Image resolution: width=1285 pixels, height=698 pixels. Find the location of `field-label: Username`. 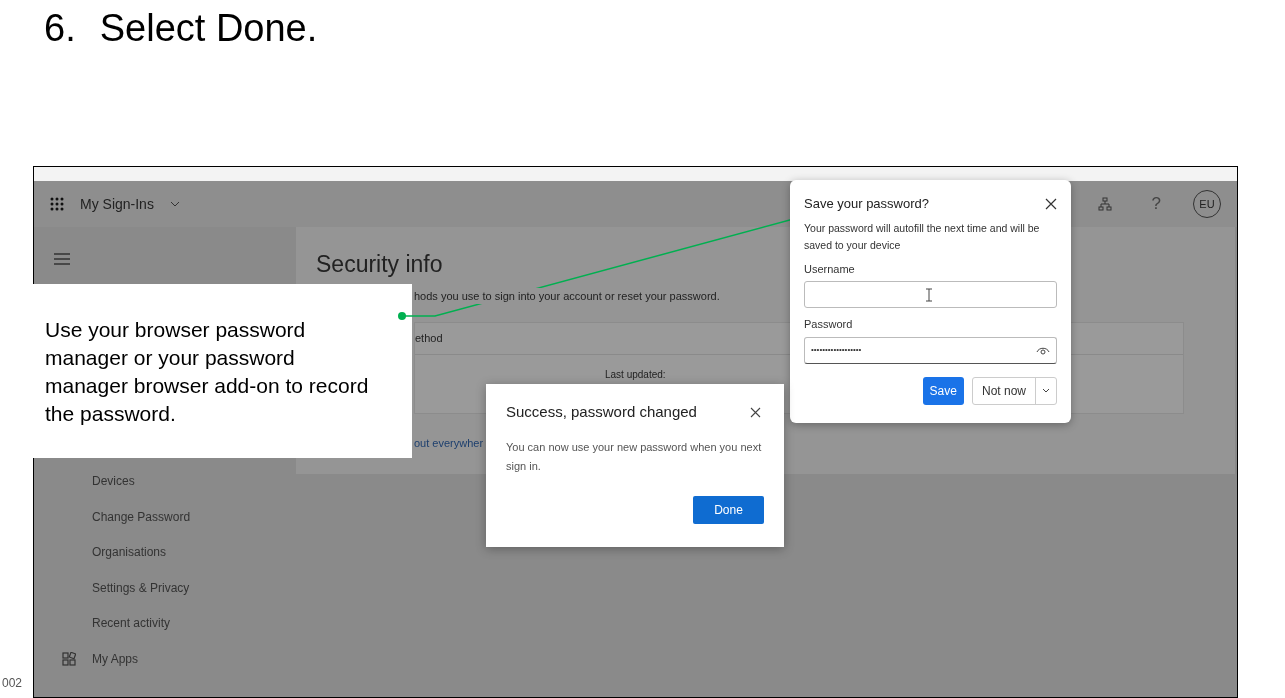

field-label: Username is located at coordinates (830, 269).